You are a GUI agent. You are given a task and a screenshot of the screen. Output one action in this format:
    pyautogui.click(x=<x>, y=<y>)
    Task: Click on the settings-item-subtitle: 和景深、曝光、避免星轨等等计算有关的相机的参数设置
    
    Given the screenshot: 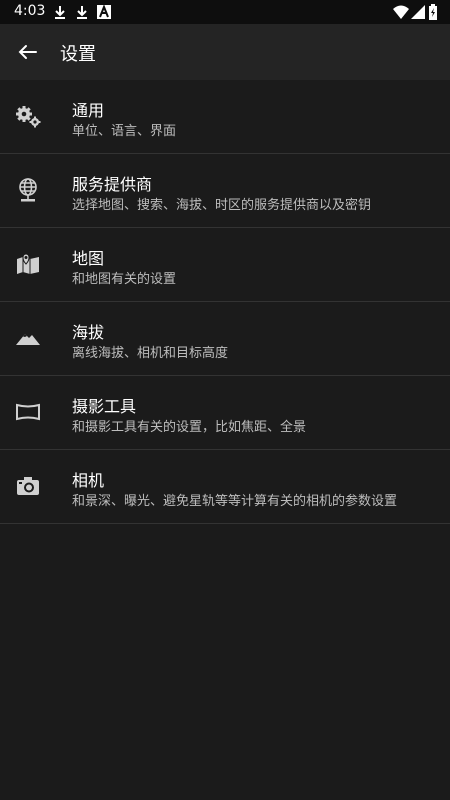 What is the action you would take?
    pyautogui.click(x=235, y=501)
    